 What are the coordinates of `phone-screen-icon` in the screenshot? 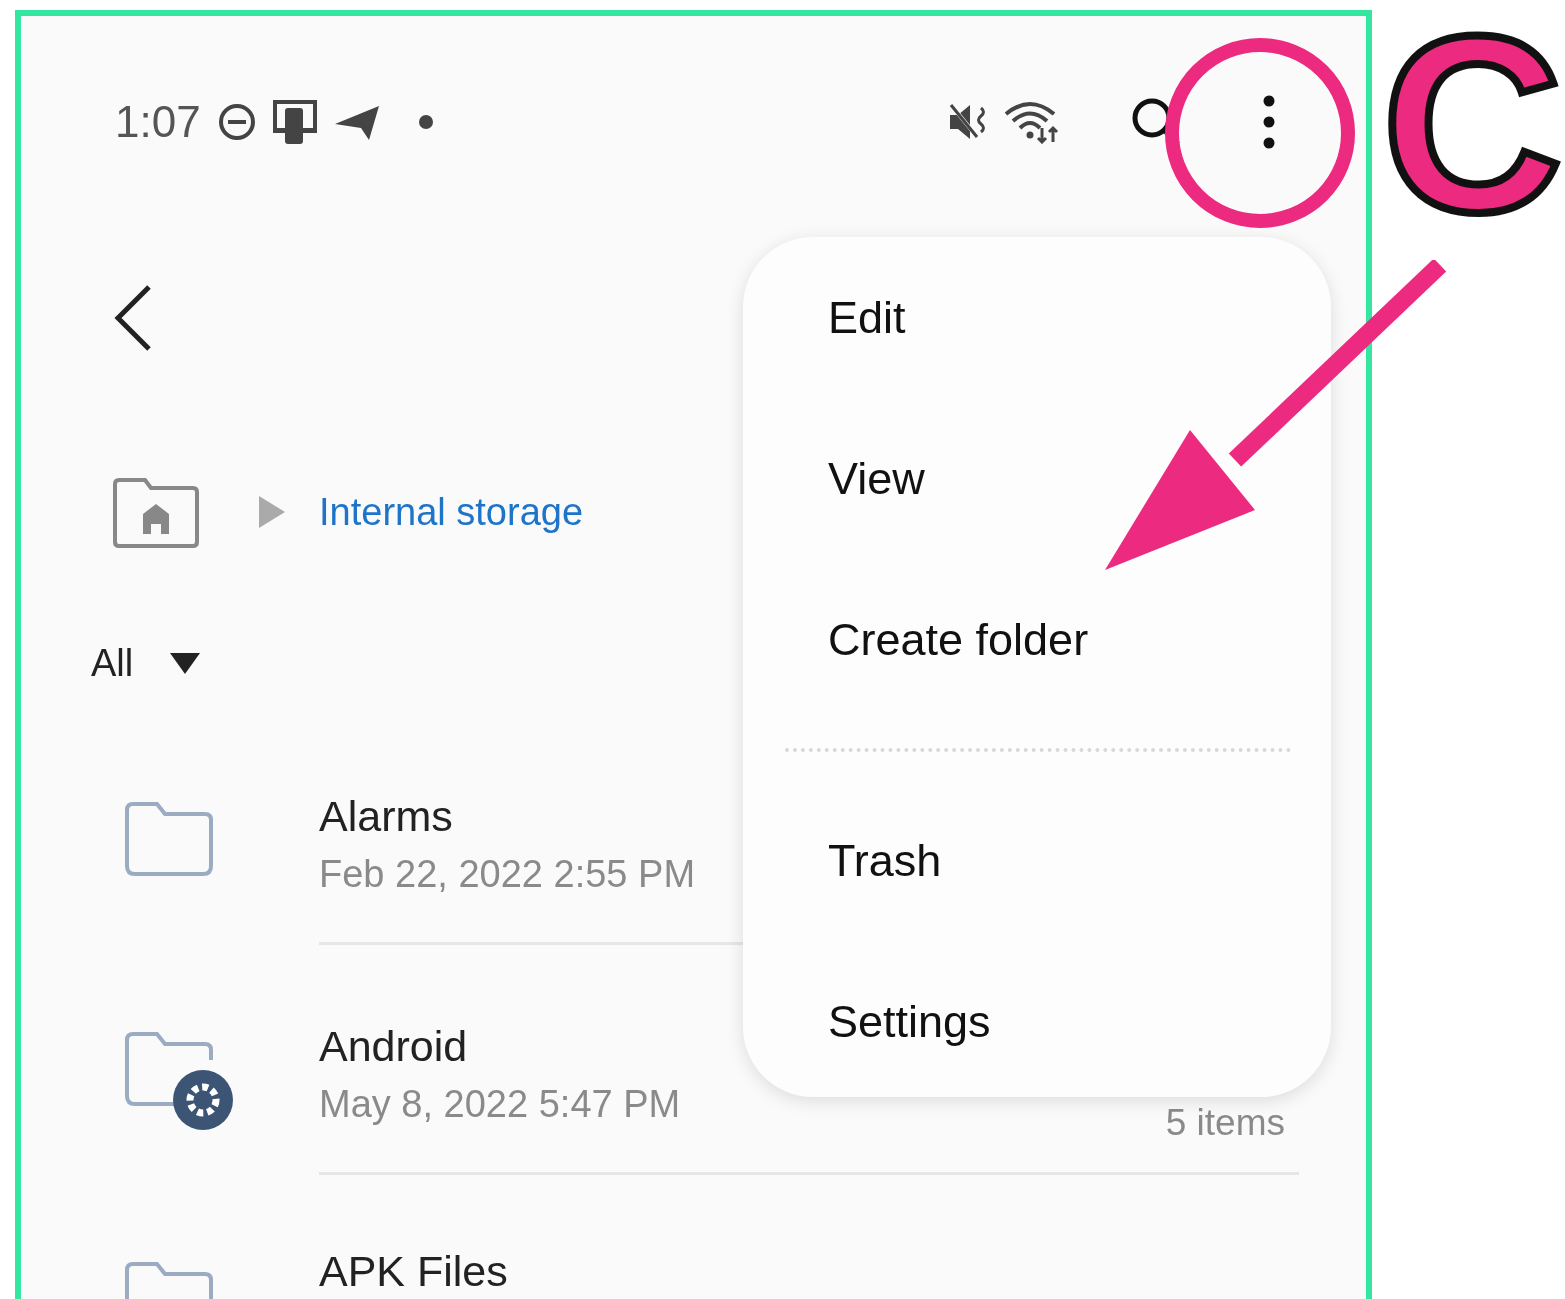 It's located at (294, 122).